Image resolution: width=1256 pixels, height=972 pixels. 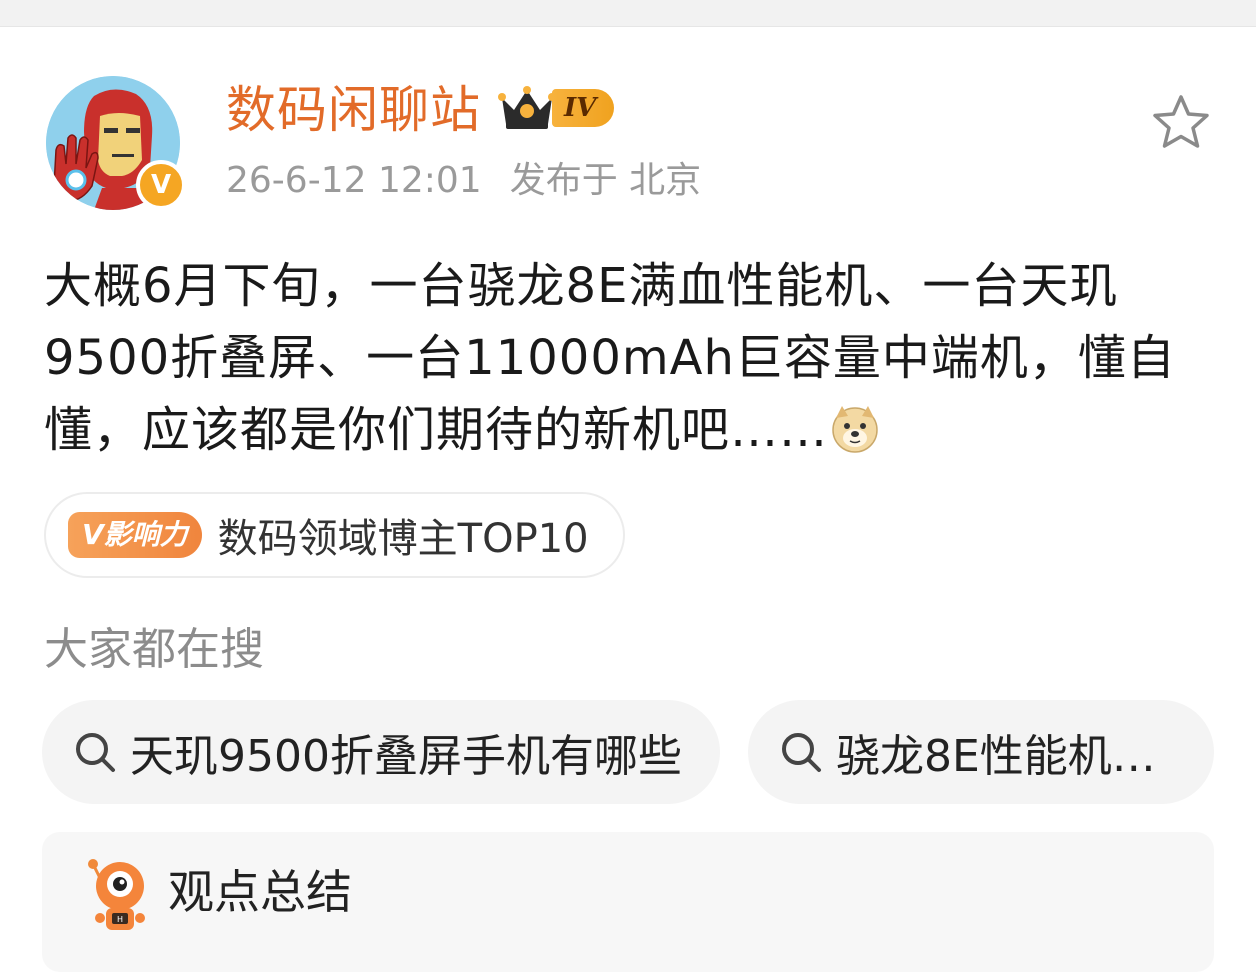 I want to click on verified-badge-label: V, so click(x=161, y=185).